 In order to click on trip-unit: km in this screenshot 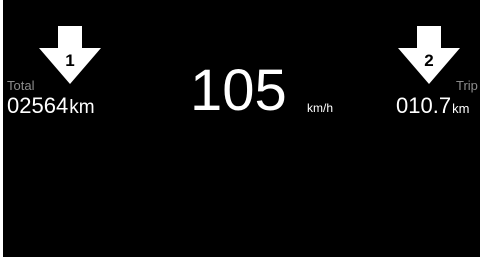, I will do `click(461, 108)`.